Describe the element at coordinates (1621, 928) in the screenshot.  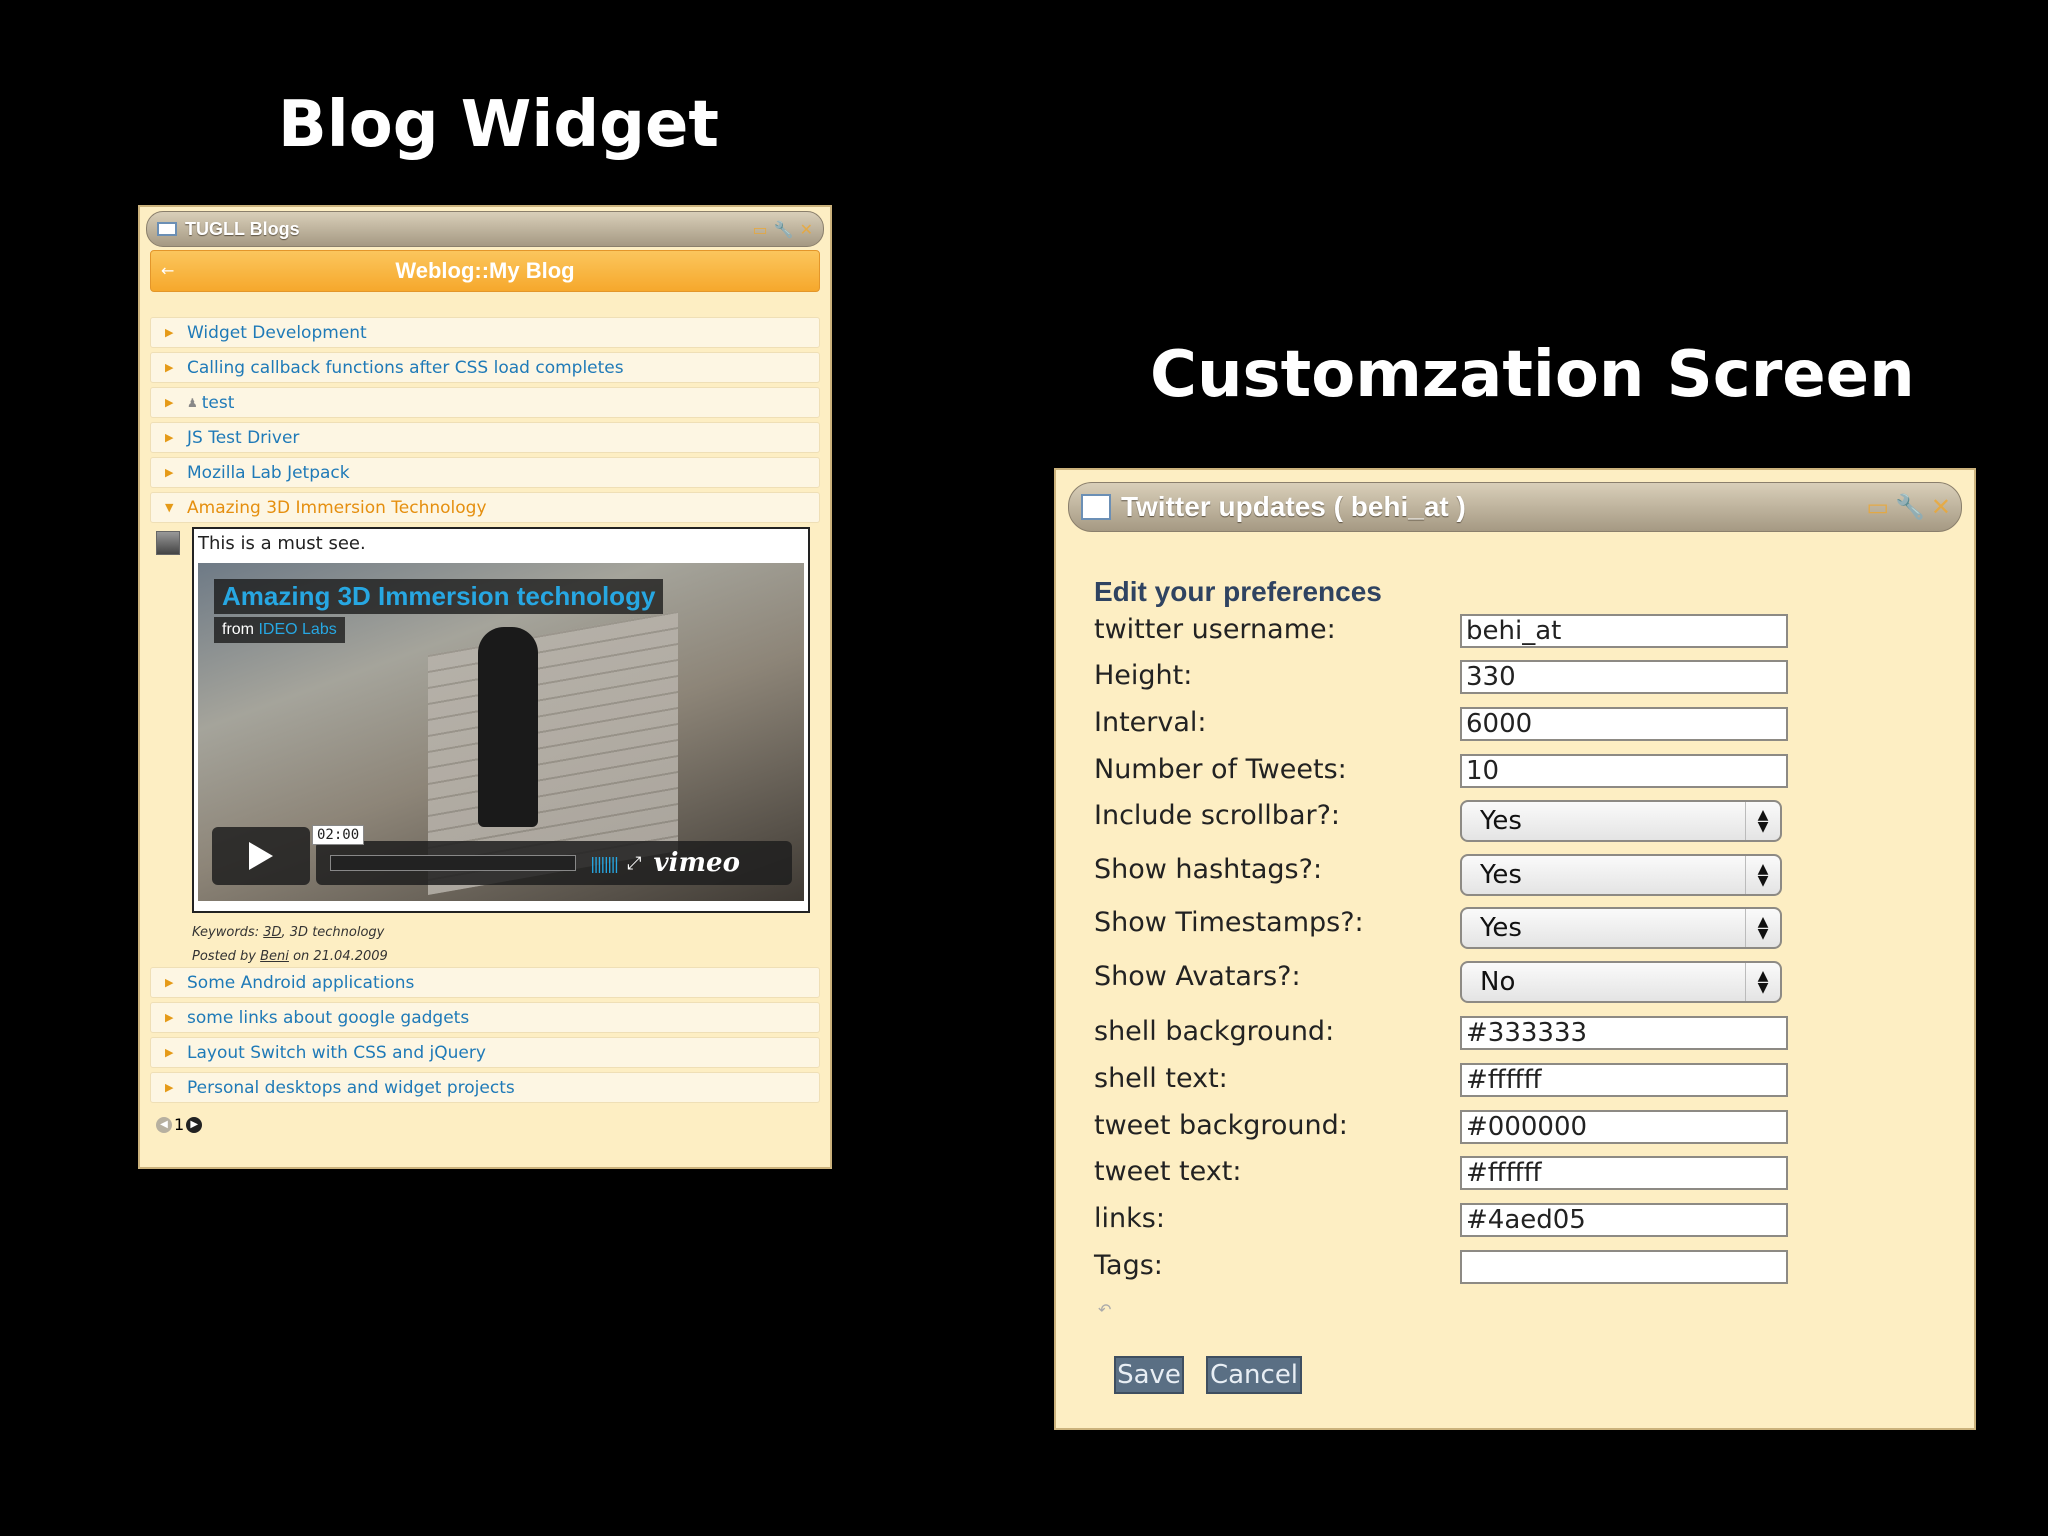
I see `timestamps-select: Yes ▲ ▼` at that location.